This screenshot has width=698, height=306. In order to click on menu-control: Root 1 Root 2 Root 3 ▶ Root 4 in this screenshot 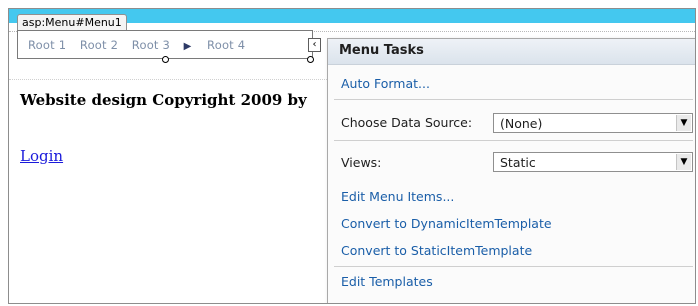, I will do `click(165, 46)`.